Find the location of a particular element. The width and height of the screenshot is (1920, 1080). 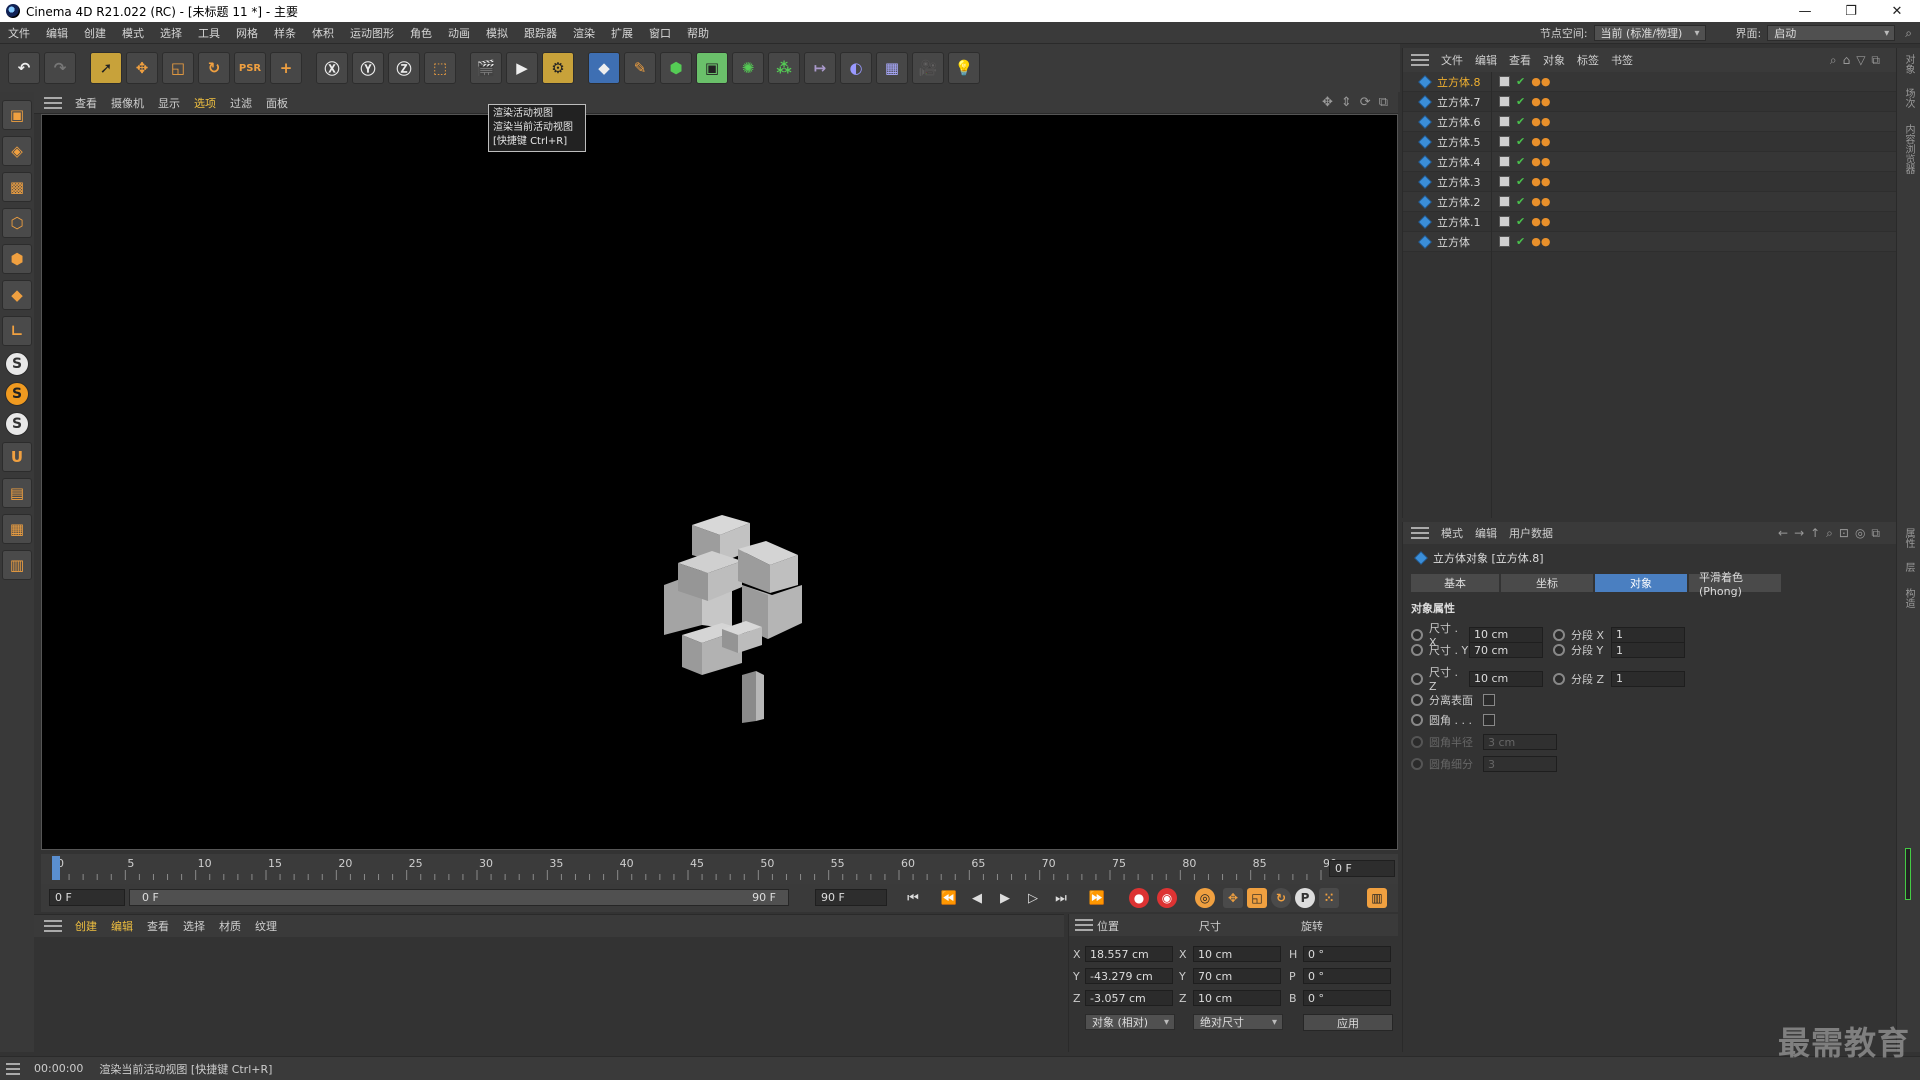

attribute-menu-edit: 编辑 is located at coordinates (1486, 533).